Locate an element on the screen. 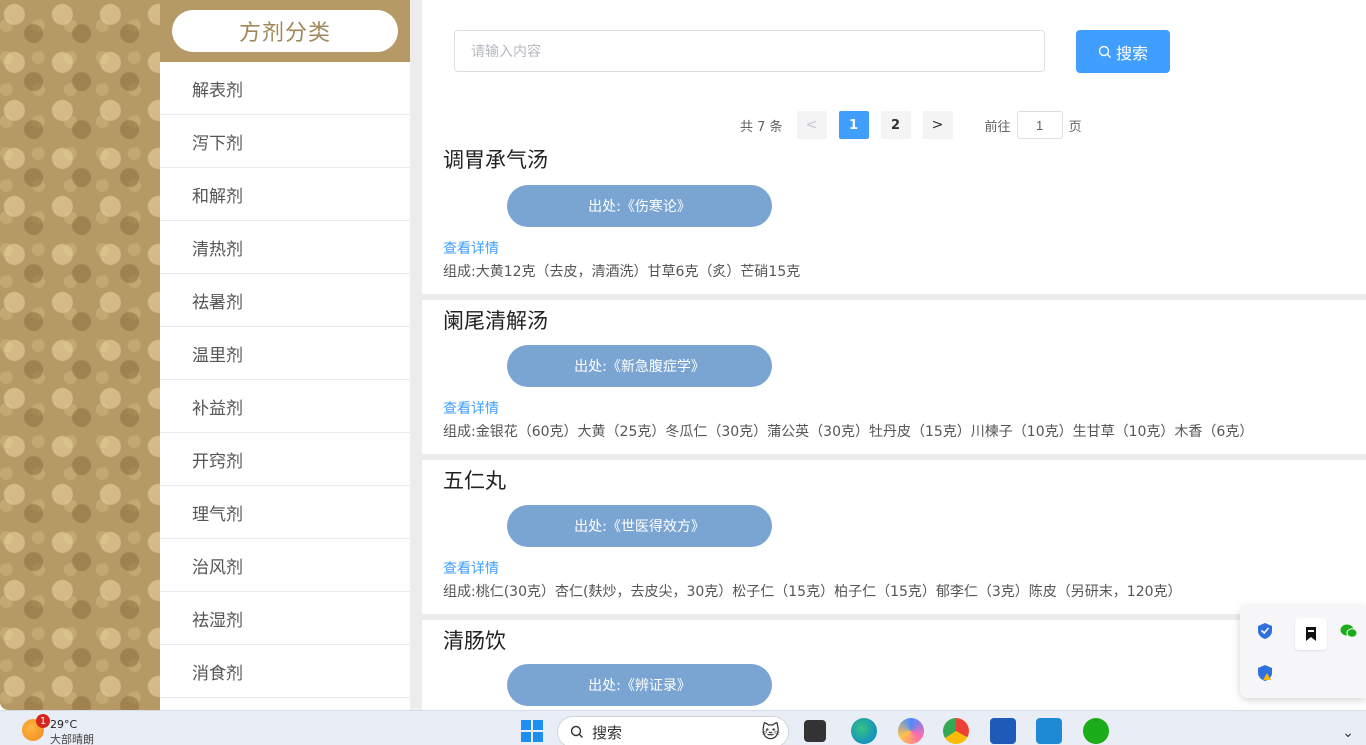 This screenshot has width=1366, height=745. formula-source-pill: 出处:《伤寒论》 is located at coordinates (639, 206).